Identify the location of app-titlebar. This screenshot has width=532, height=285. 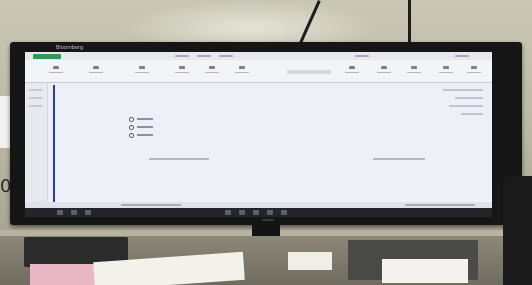
(258, 56).